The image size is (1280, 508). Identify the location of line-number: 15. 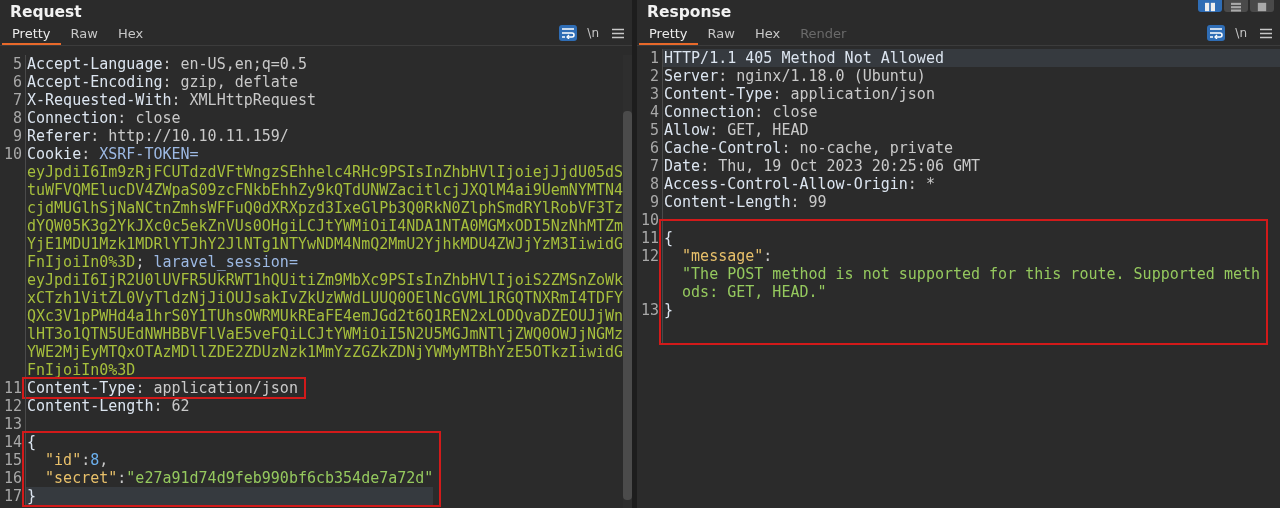
(12, 460).